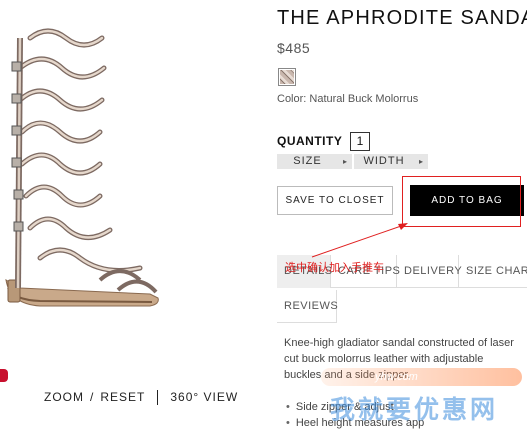  What do you see at coordinates (384, 161) in the screenshot?
I see `width-select-label: WIDTH` at bounding box center [384, 161].